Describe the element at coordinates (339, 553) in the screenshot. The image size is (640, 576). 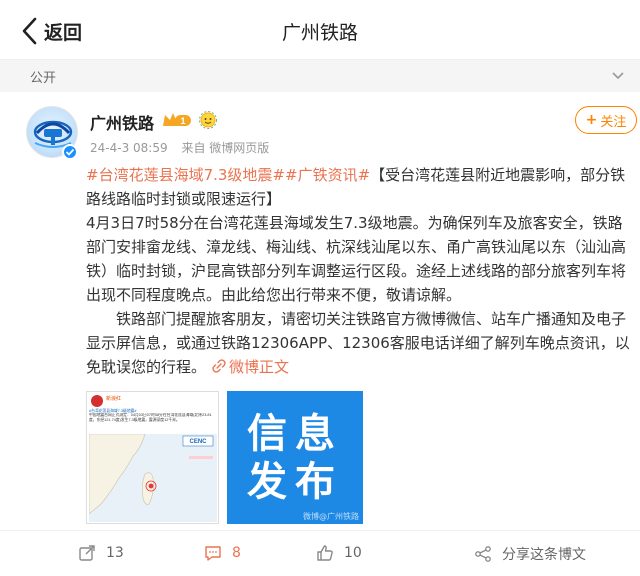
I see `like-button: 10` at that location.